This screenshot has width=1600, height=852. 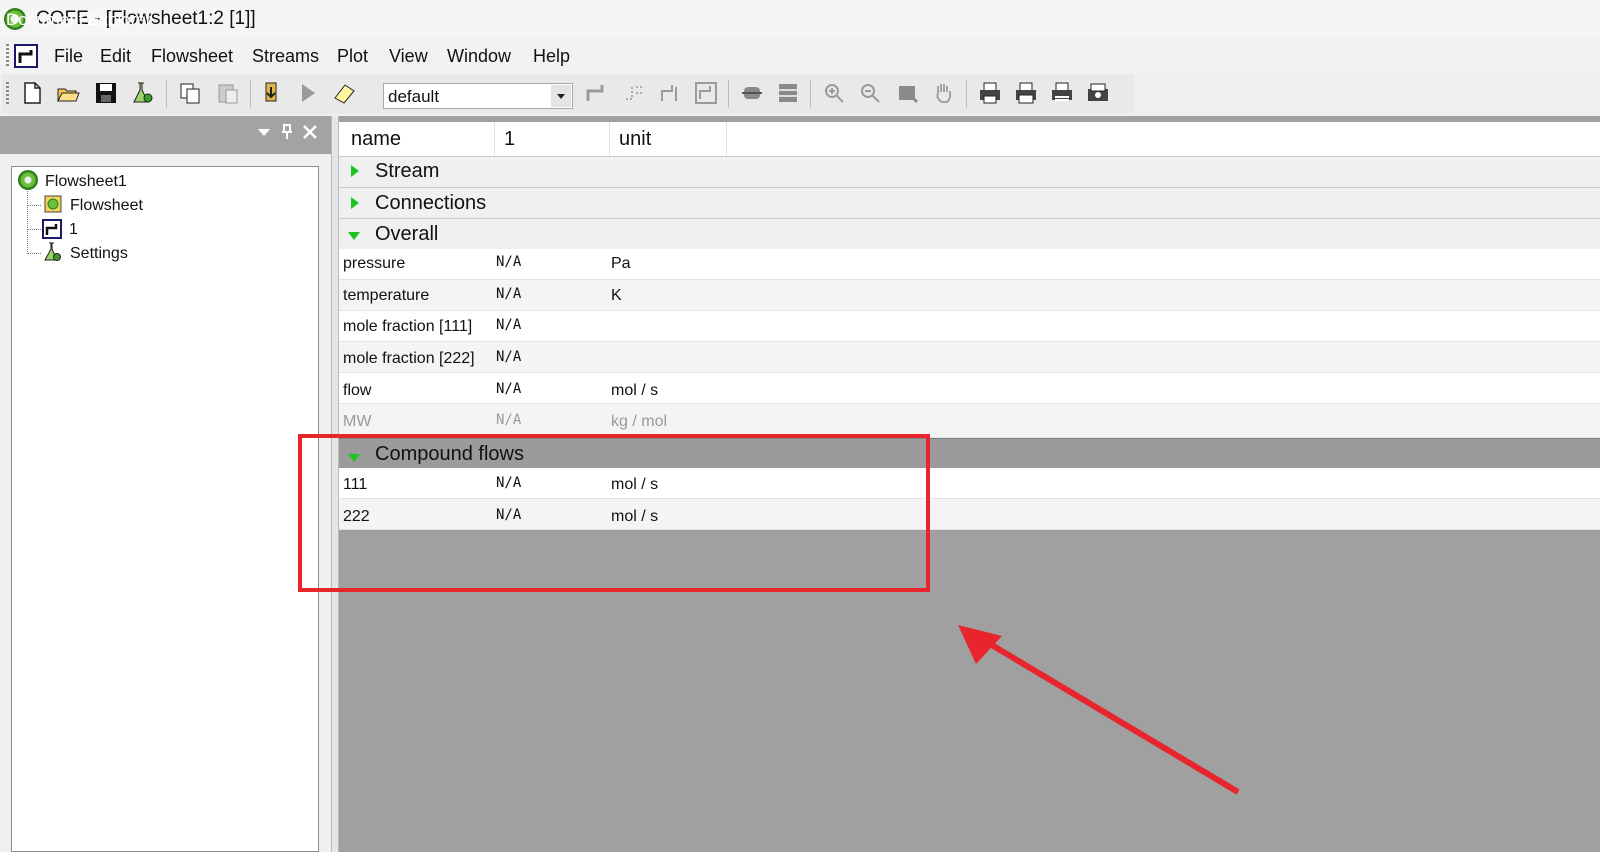 What do you see at coordinates (32, 93) in the screenshot?
I see `new-file-icon` at bounding box center [32, 93].